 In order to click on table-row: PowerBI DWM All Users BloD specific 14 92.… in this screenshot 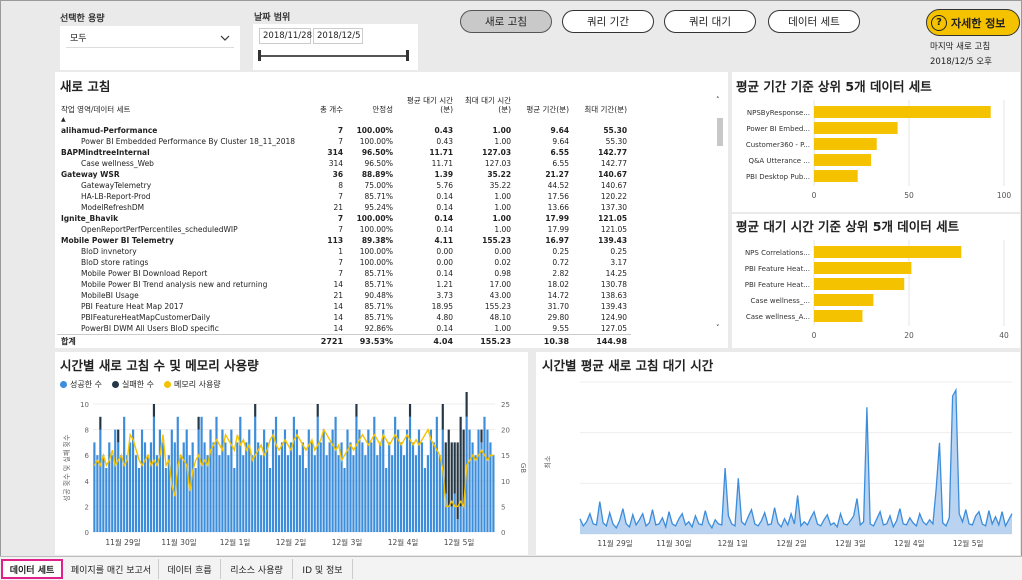, I will do `click(344, 329)`.